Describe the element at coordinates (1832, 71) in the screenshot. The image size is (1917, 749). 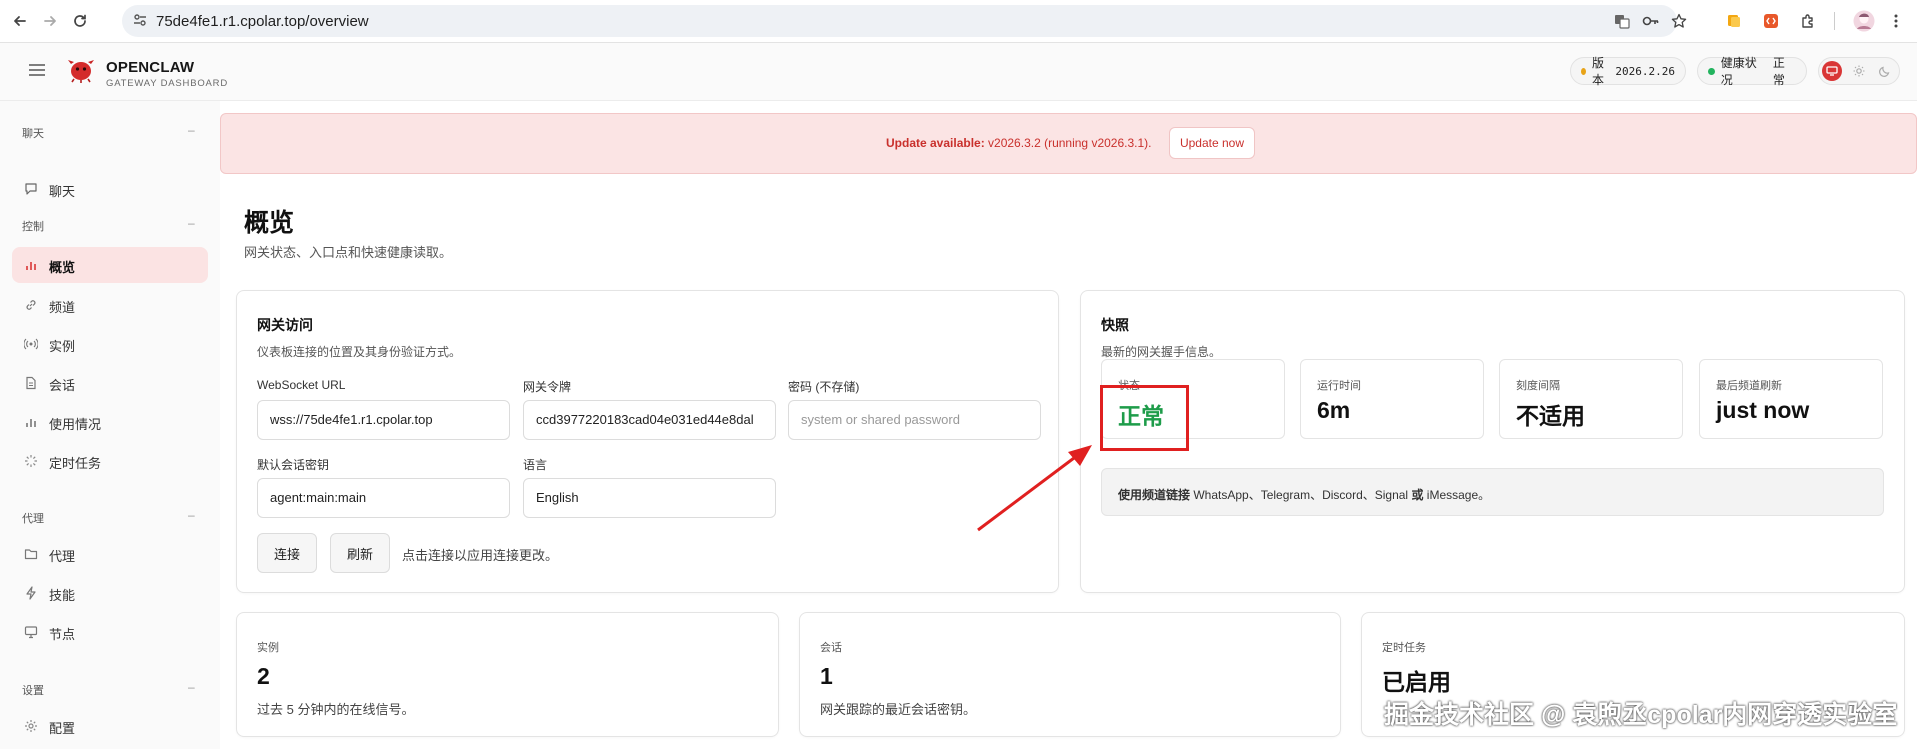
I see `theme-system-monitor-icon` at that location.